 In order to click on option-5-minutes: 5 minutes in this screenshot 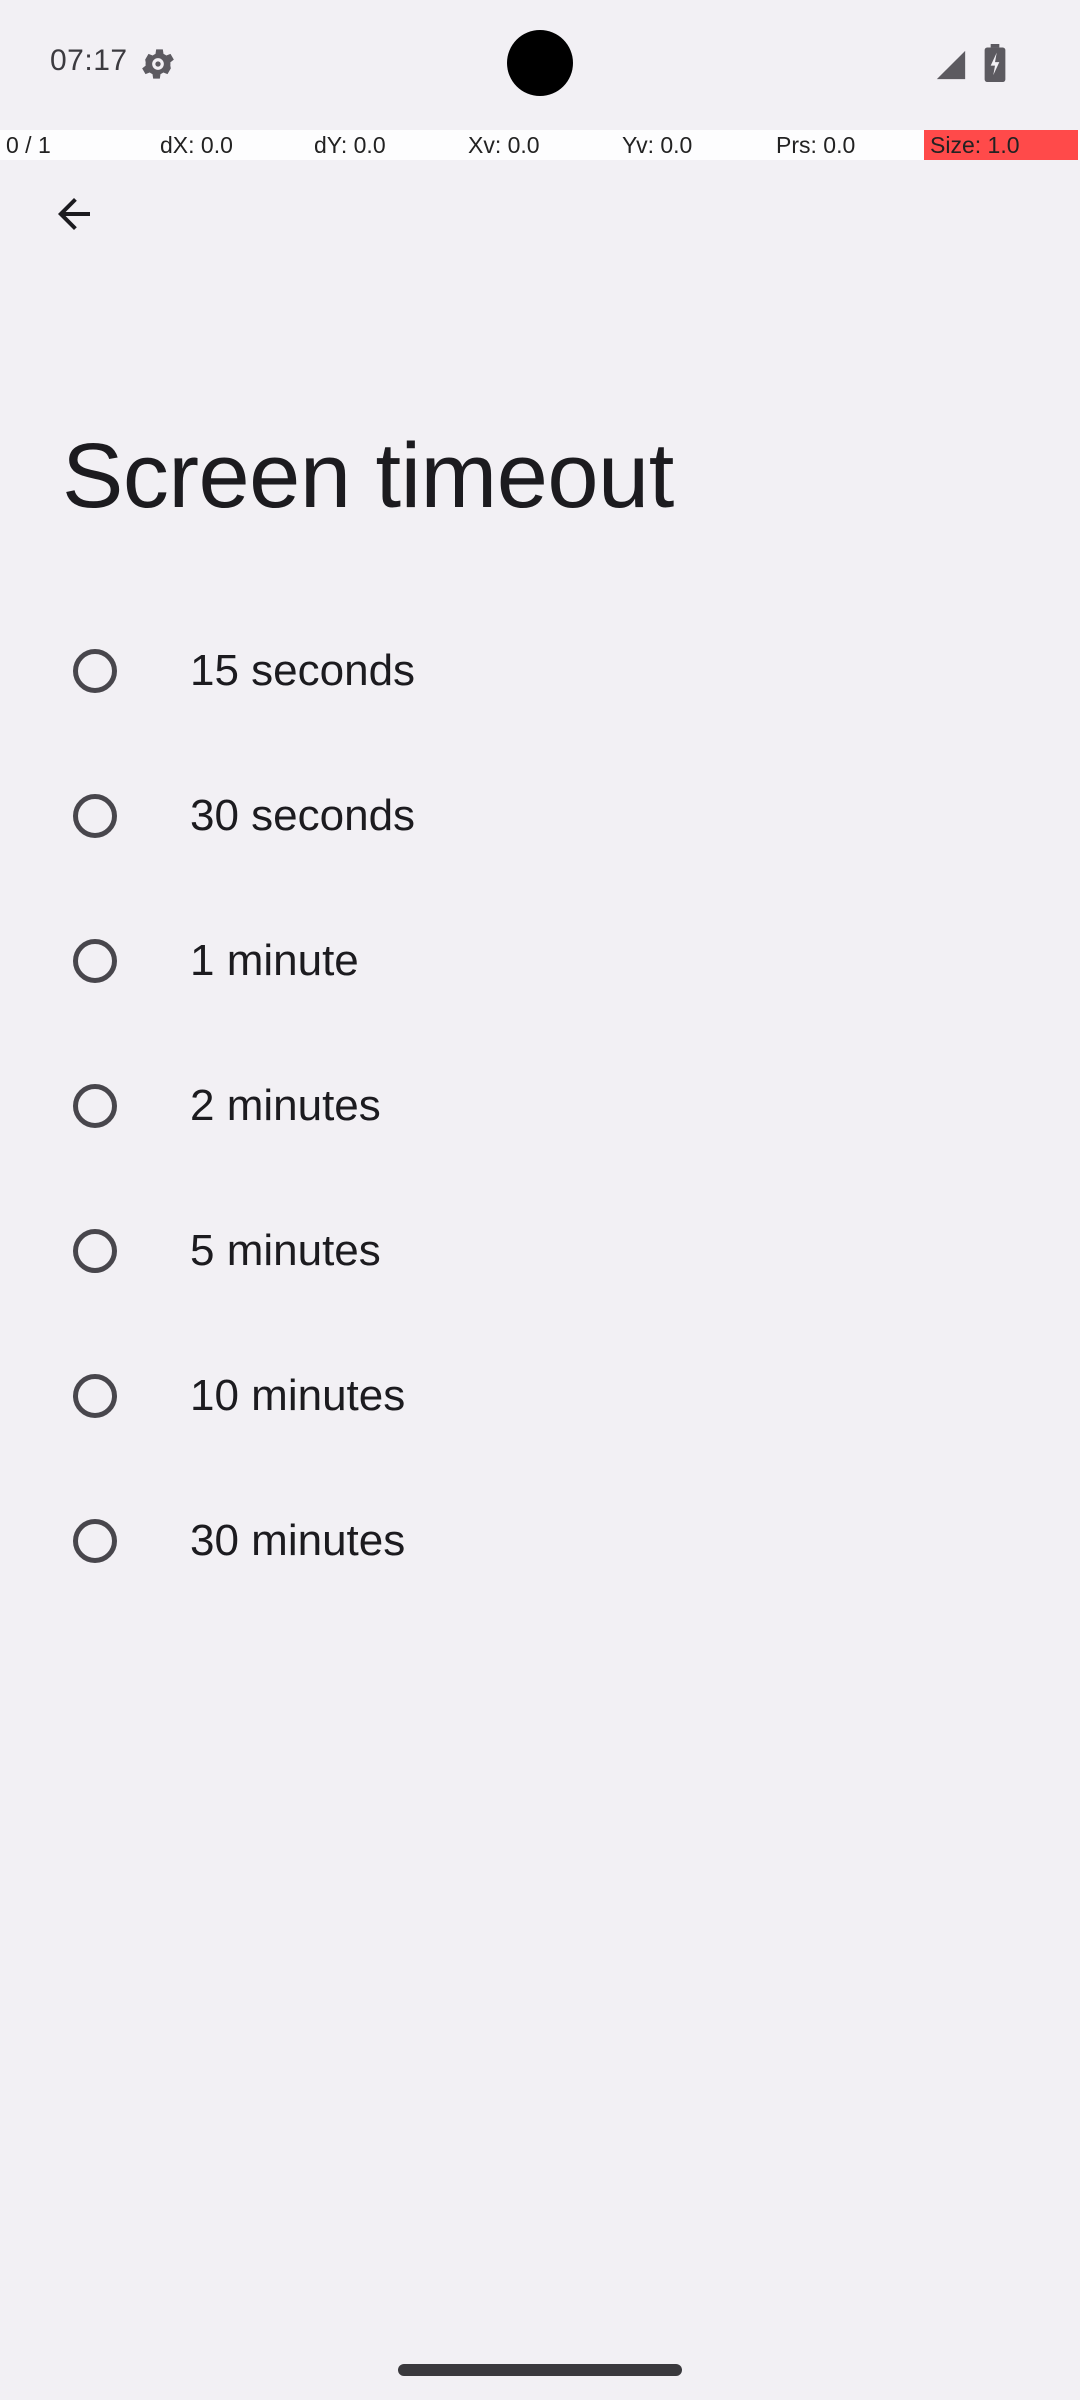, I will do `click(540, 1250)`.